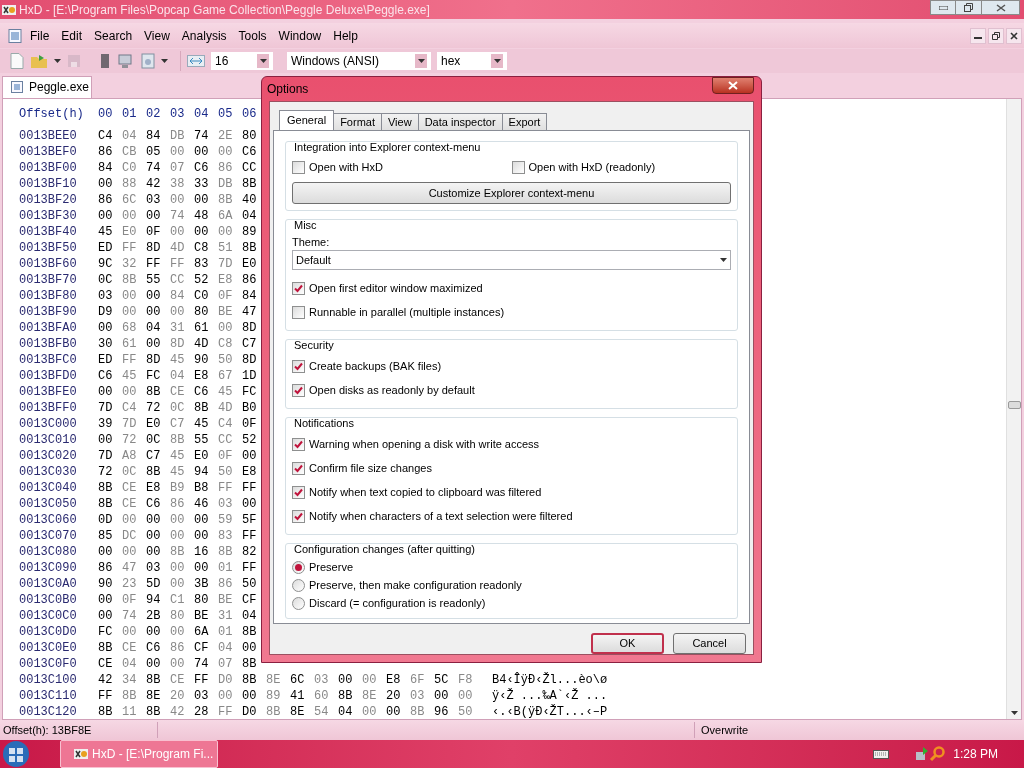 The image size is (1024, 768). I want to click on dialog-tab: Data inspector, so click(460, 121).